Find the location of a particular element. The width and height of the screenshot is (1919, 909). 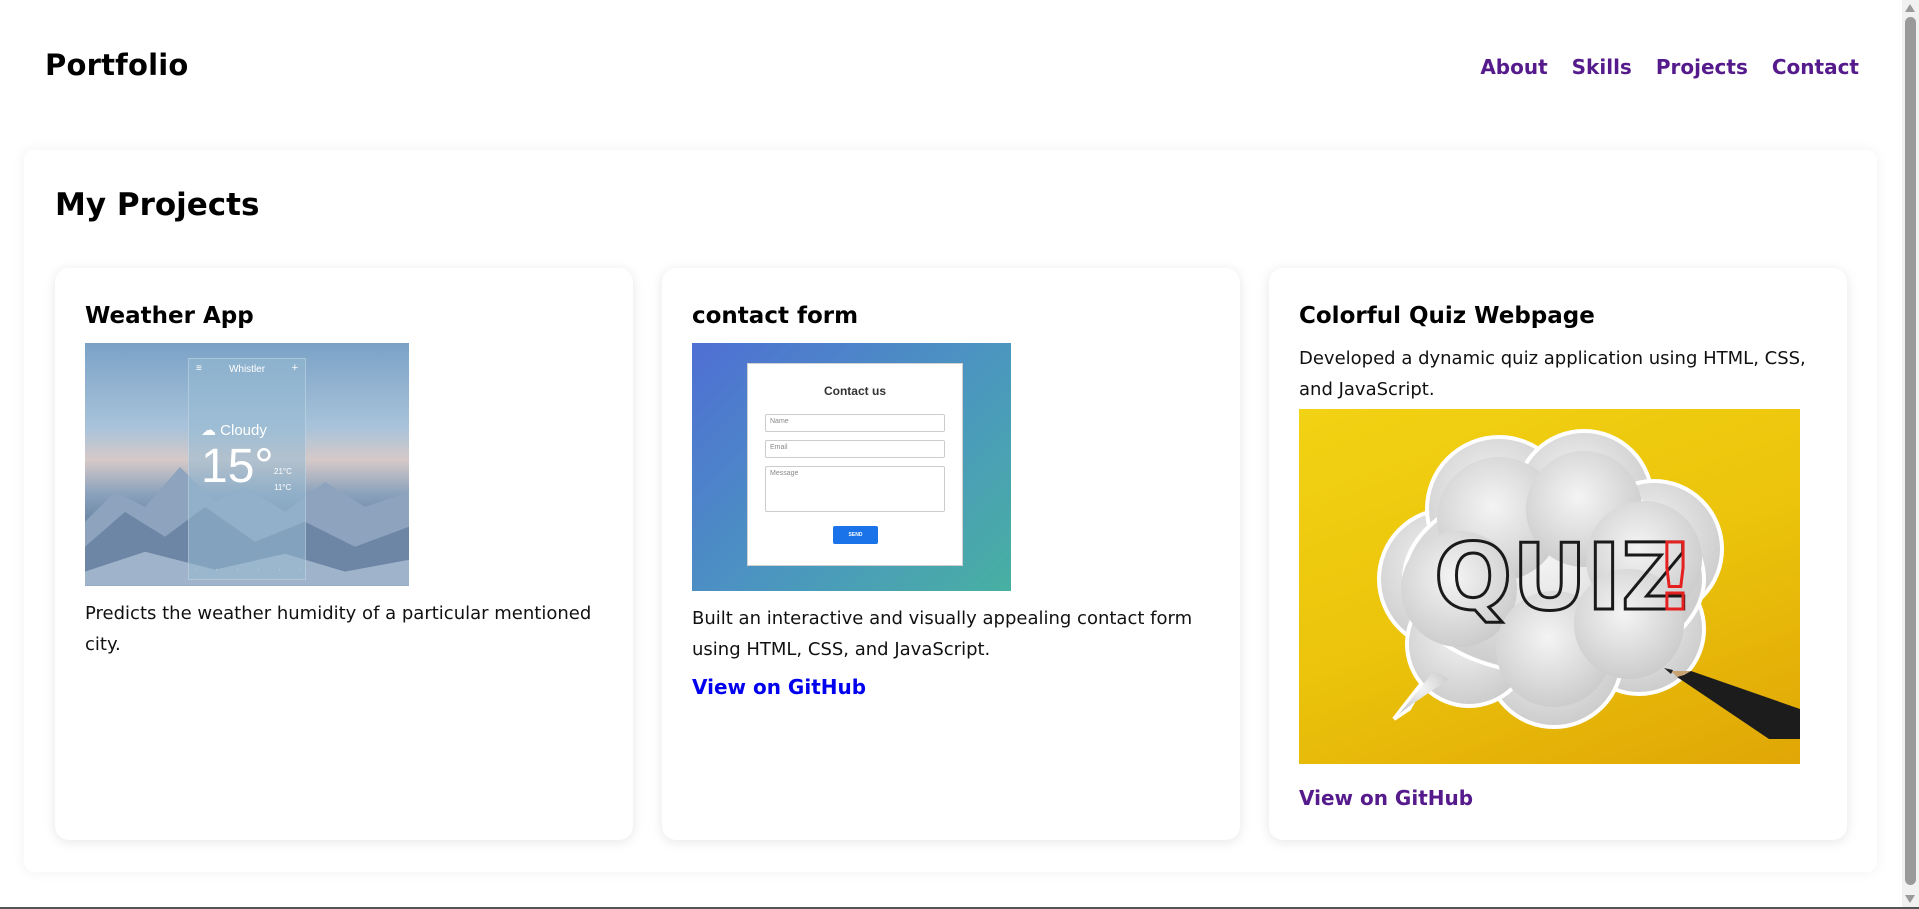

project-title: Weather App is located at coordinates (169, 316).